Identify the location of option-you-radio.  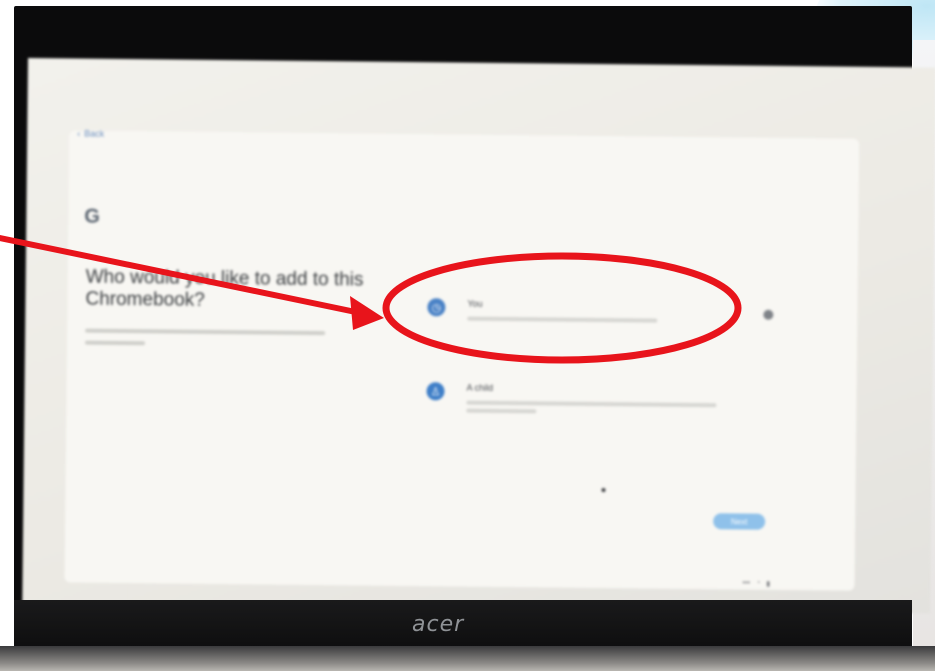
(768, 314).